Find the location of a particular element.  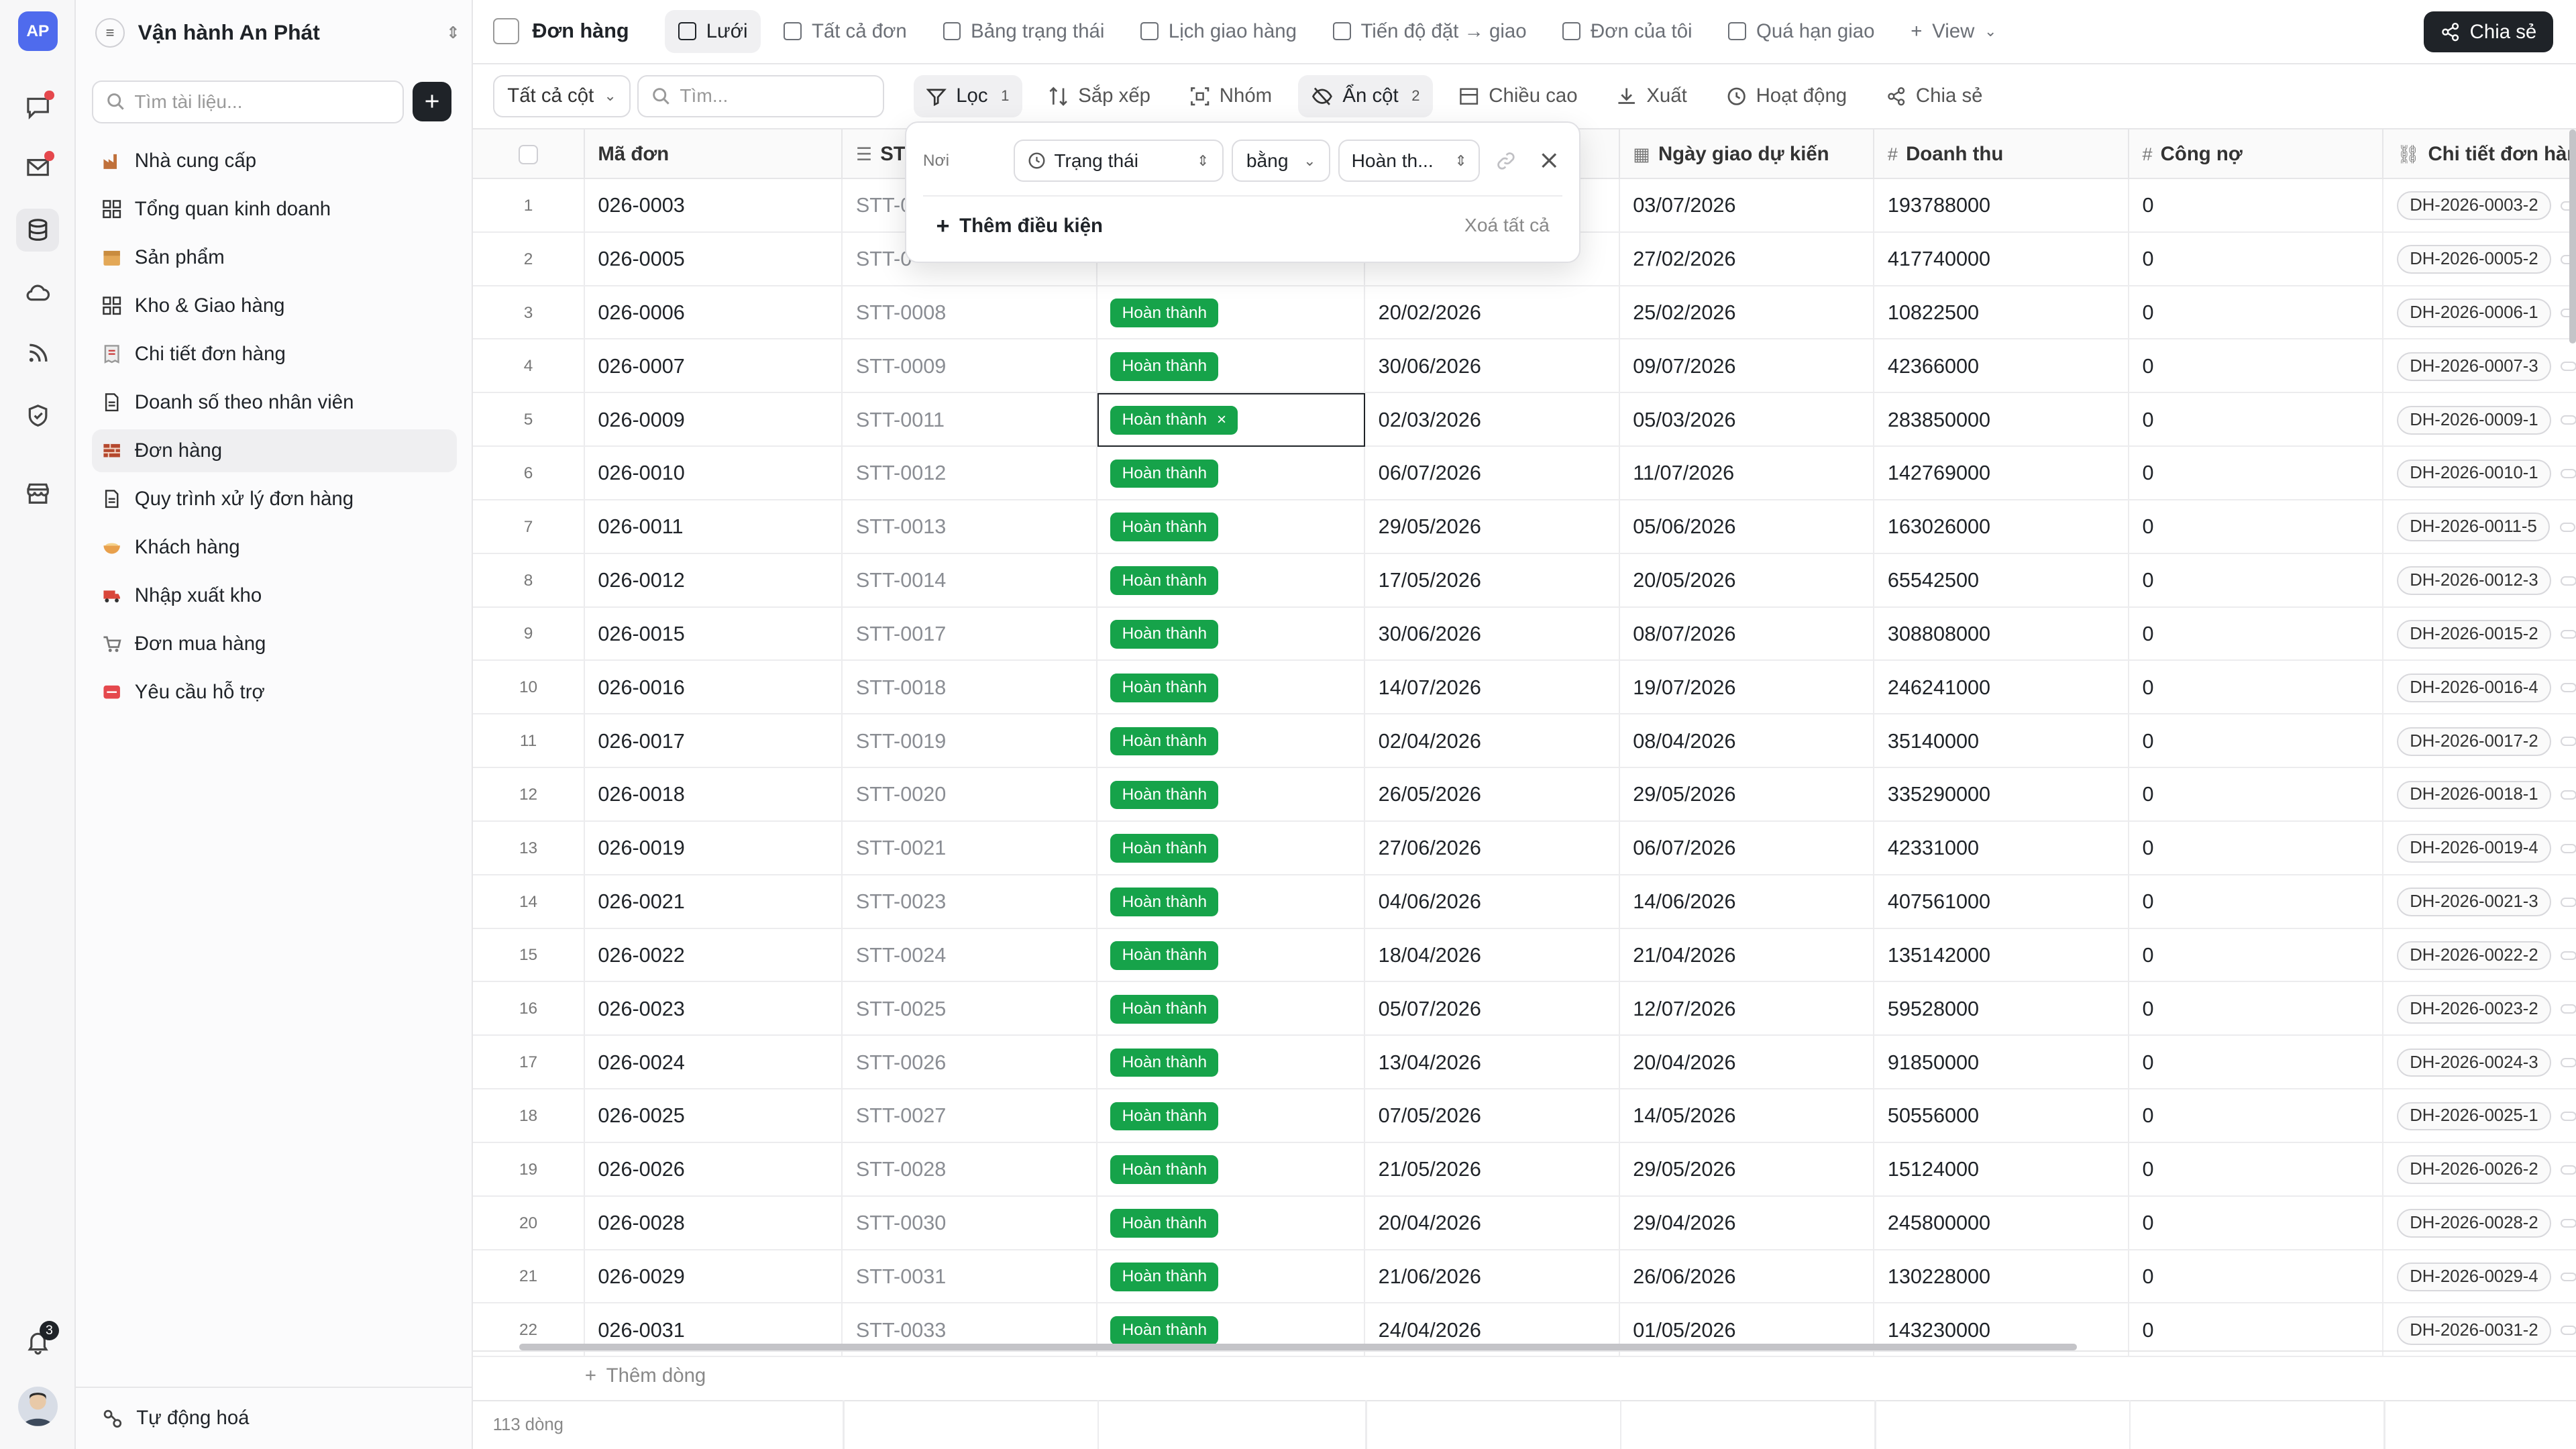

stt-cell: STT-0017 is located at coordinates (970, 634).